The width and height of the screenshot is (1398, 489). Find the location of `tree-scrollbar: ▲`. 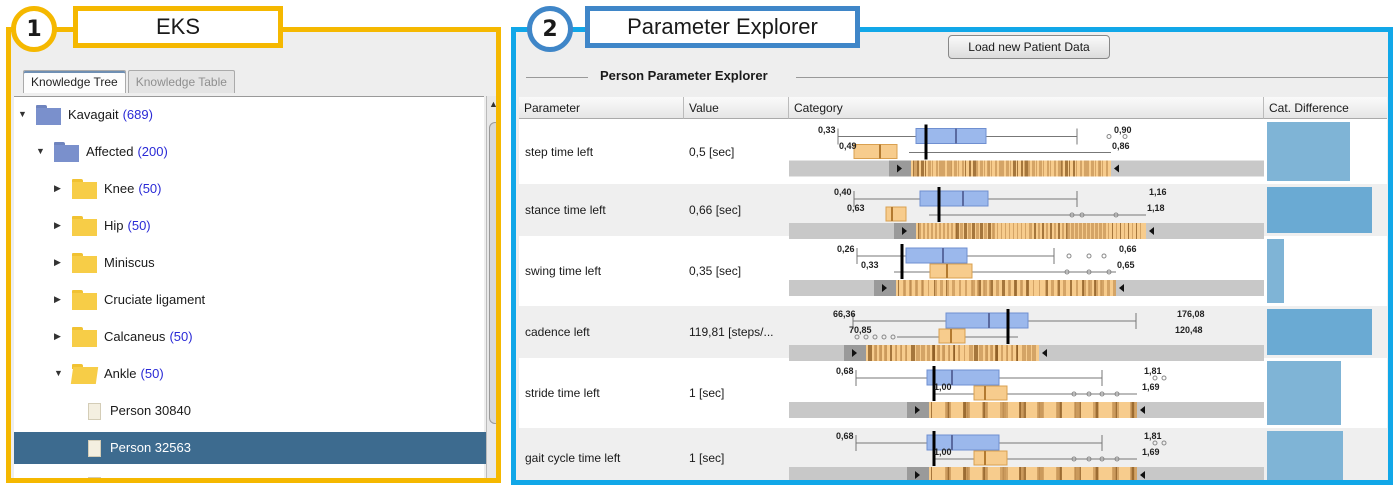

tree-scrollbar: ▲ is located at coordinates (491, 287).